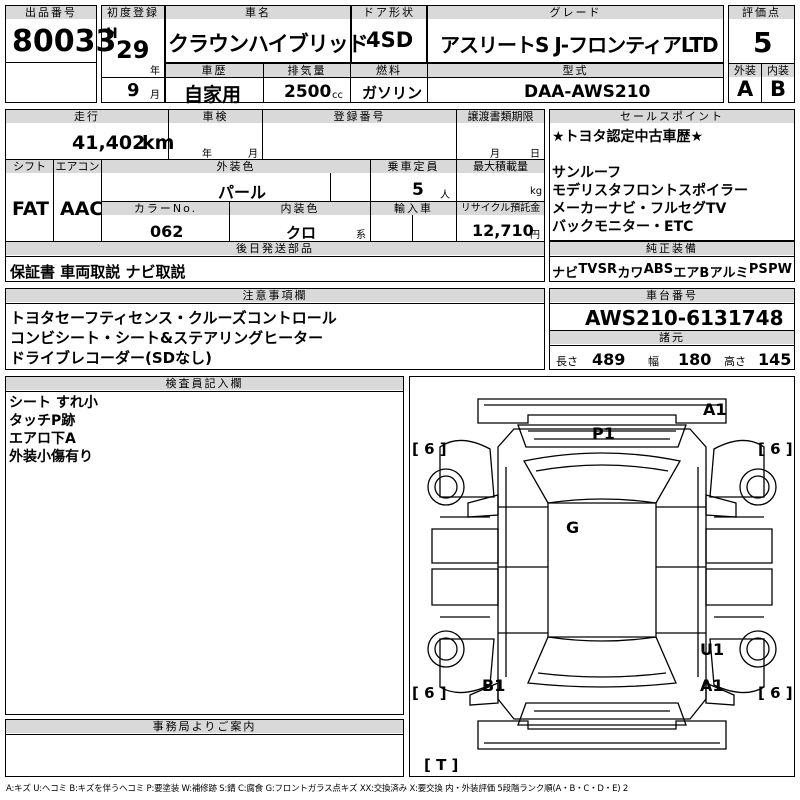 Image resolution: width=800 pixels, height=800 pixels. I want to click on displacement-unit: cc, so click(337, 95).